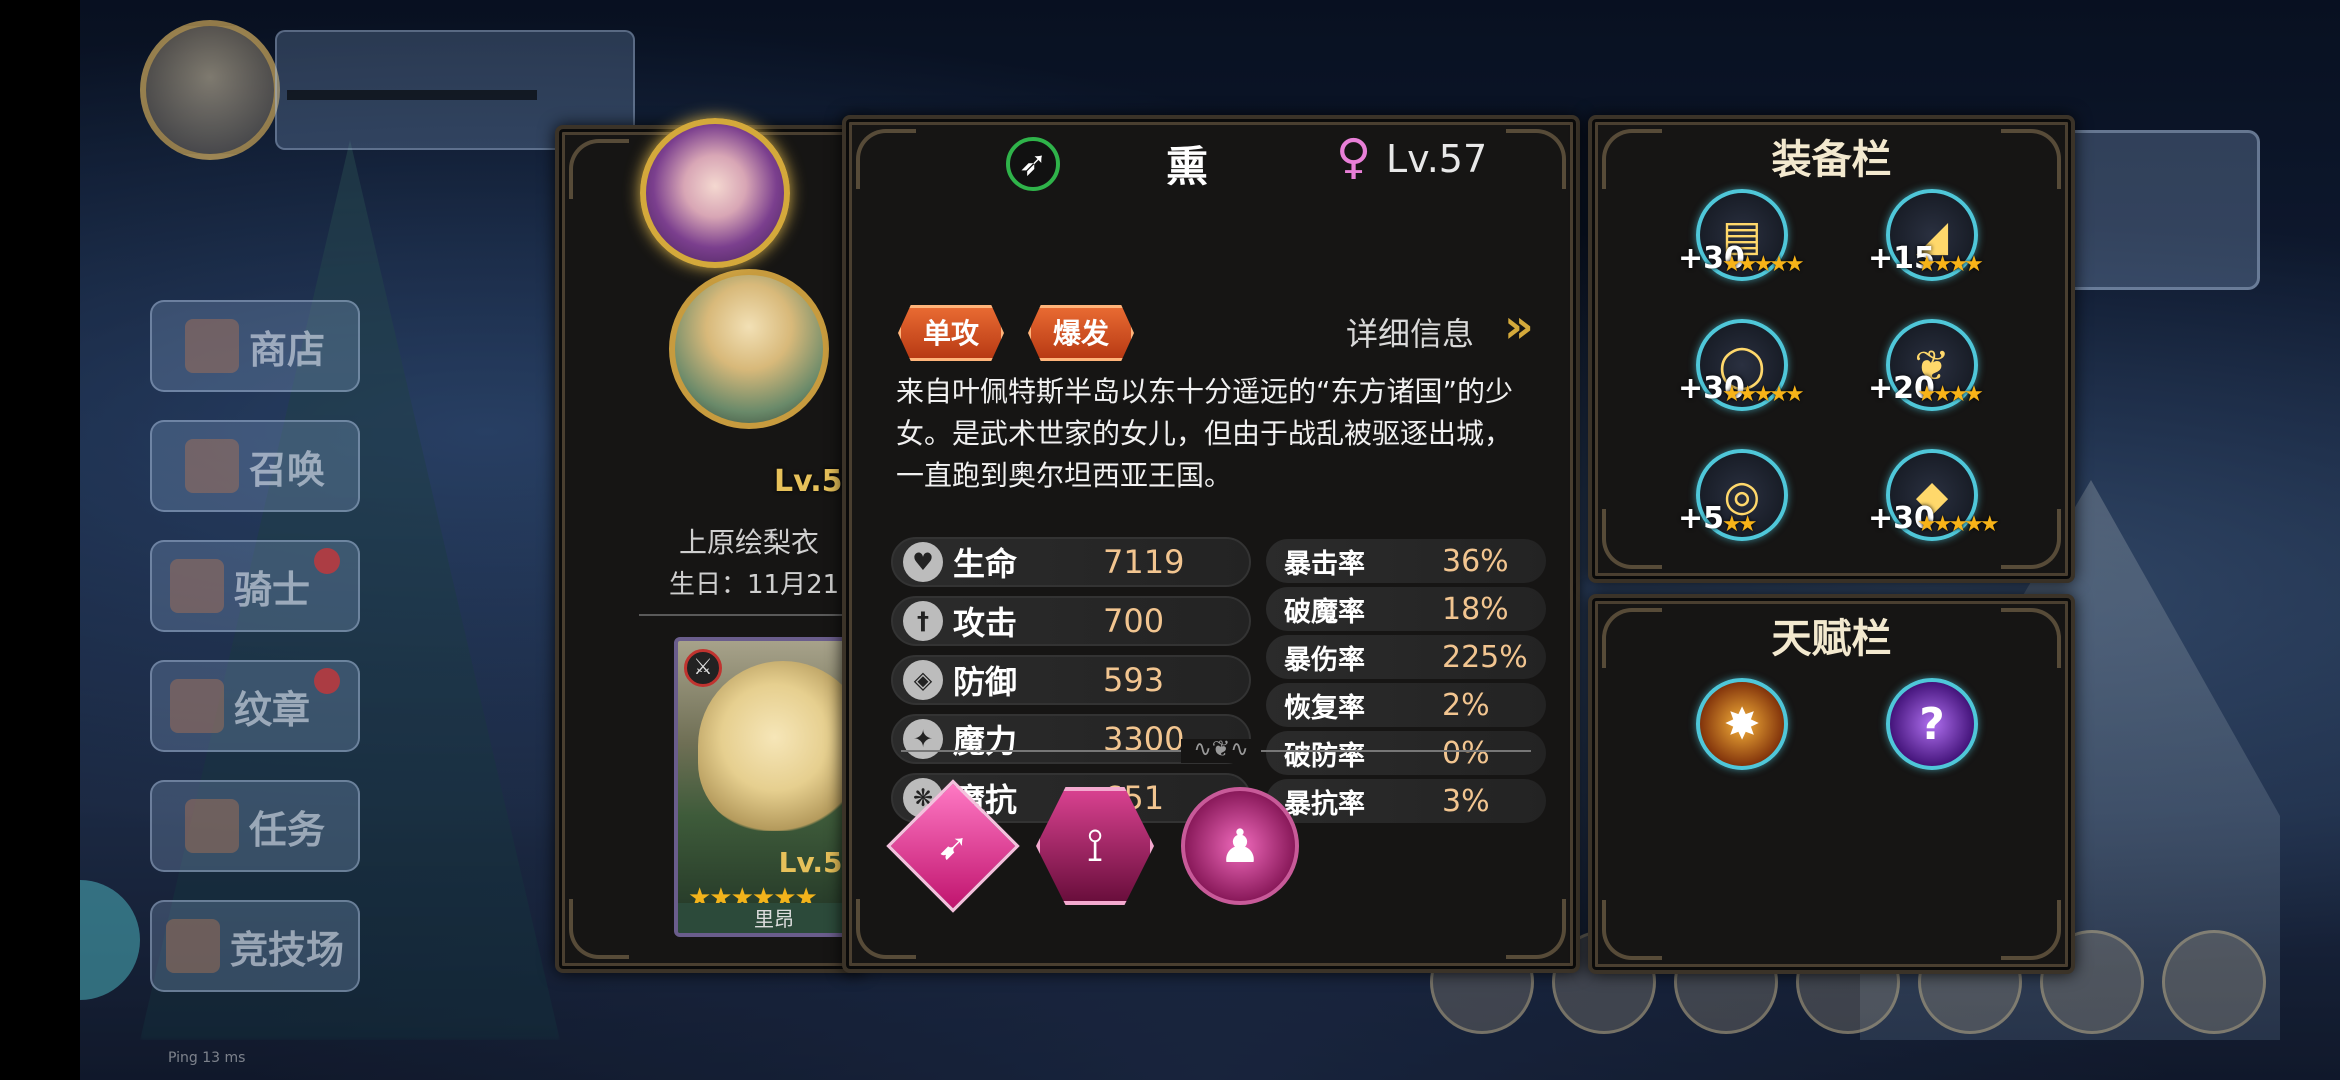 This screenshot has height=1080, width=2340. I want to click on shield-icon: ◈, so click(923, 680).